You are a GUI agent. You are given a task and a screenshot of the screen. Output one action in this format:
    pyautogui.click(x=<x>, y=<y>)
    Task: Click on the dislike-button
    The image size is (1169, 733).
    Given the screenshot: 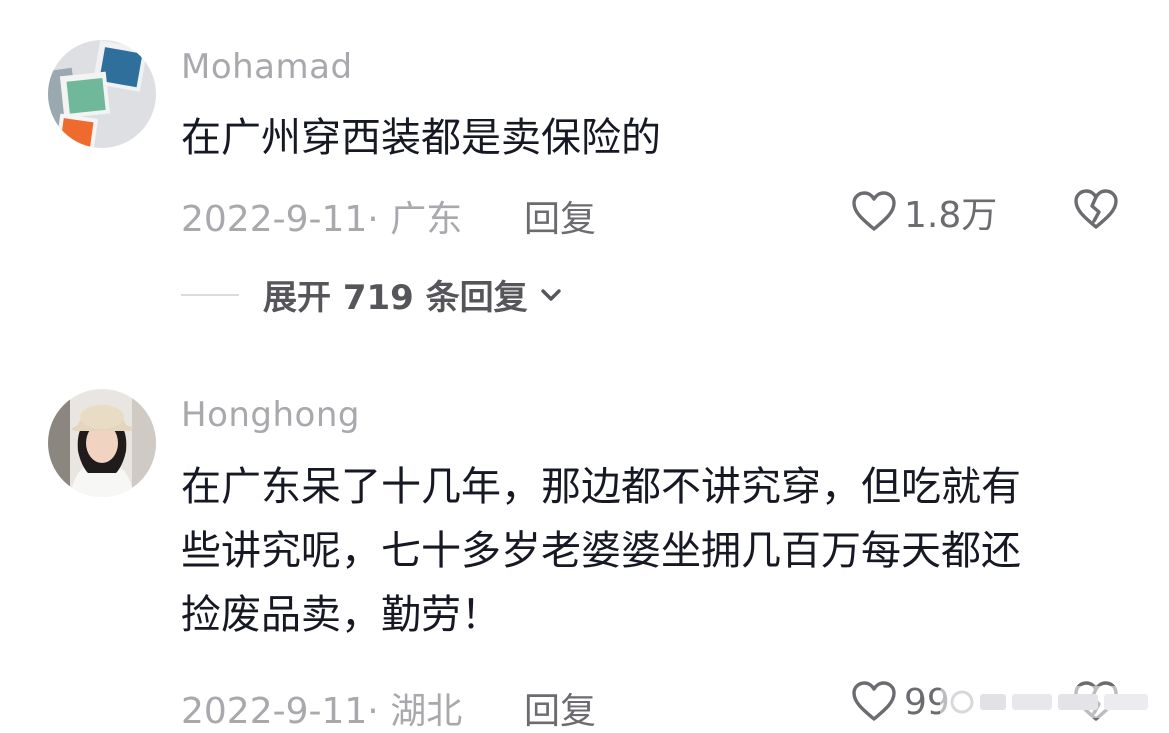 What is the action you would take?
    pyautogui.click(x=1096, y=212)
    